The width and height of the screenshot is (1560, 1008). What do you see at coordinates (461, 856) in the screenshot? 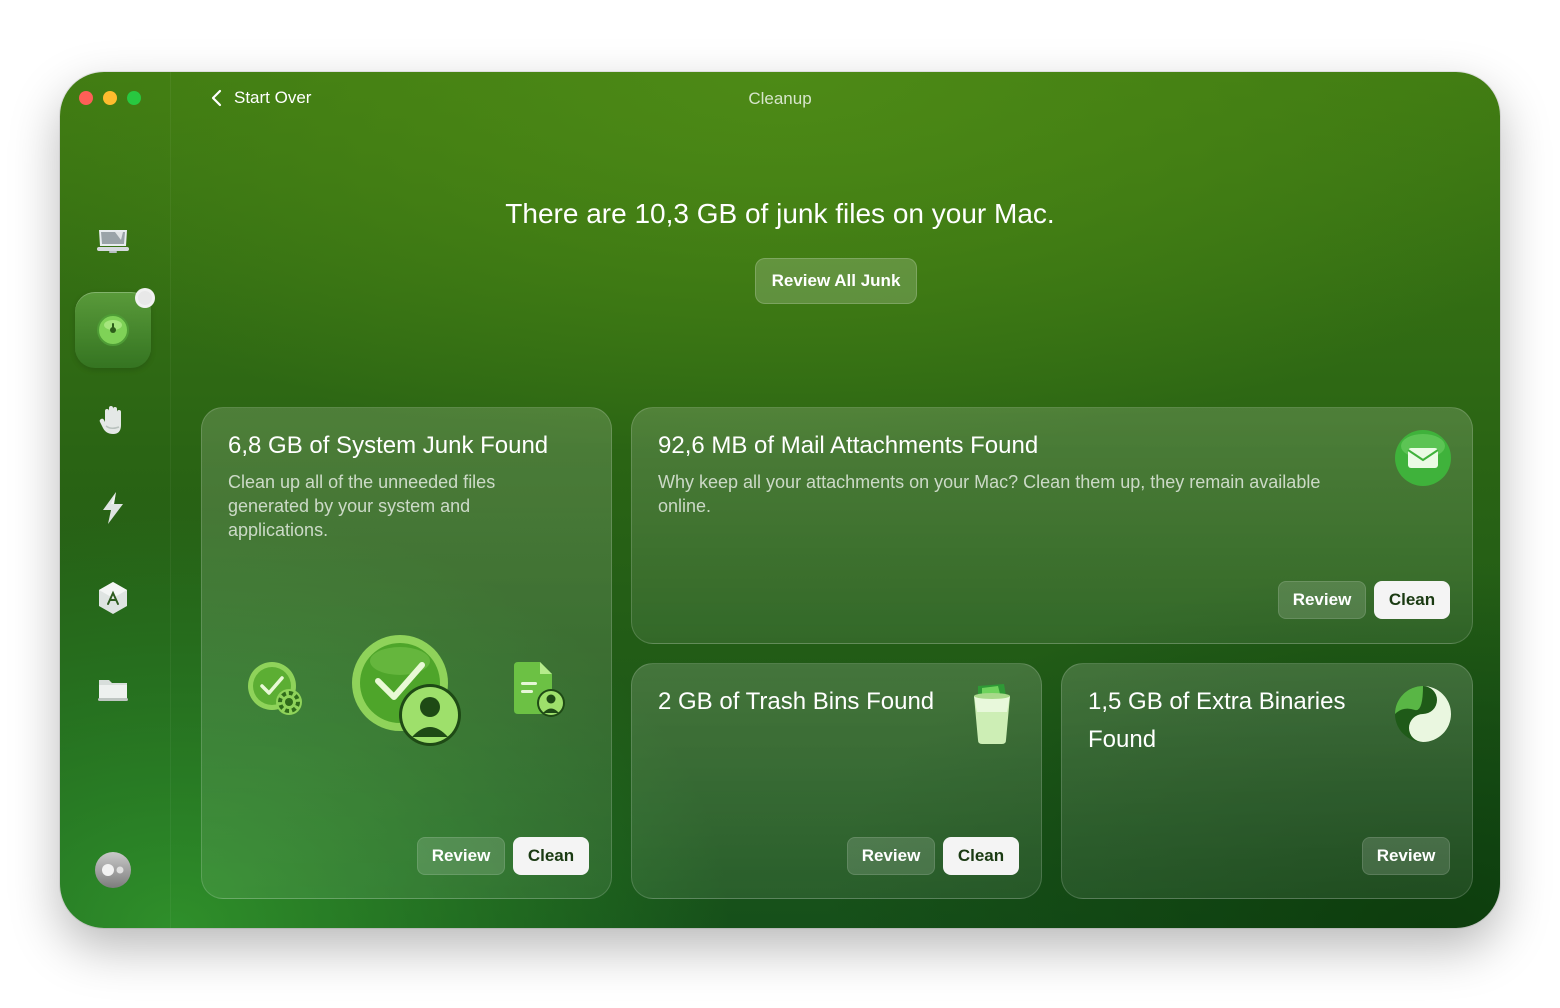
I see `system-junk-review-button: Review` at bounding box center [461, 856].